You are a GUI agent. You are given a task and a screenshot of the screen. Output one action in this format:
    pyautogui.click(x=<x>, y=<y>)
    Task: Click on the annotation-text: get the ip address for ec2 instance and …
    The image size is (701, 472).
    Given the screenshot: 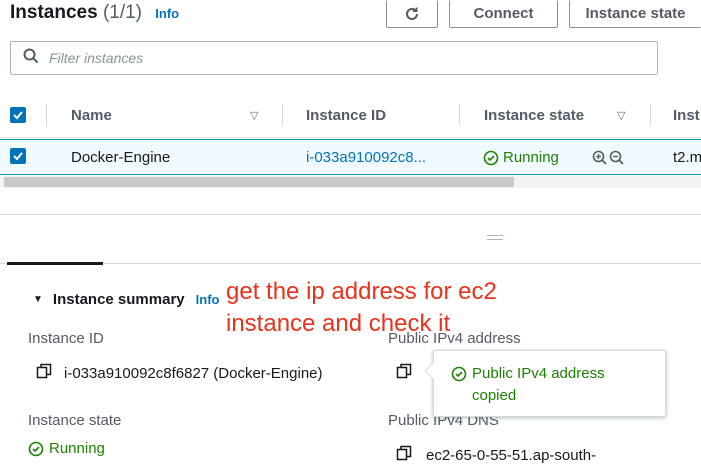 What is the action you would take?
    pyautogui.click(x=361, y=308)
    